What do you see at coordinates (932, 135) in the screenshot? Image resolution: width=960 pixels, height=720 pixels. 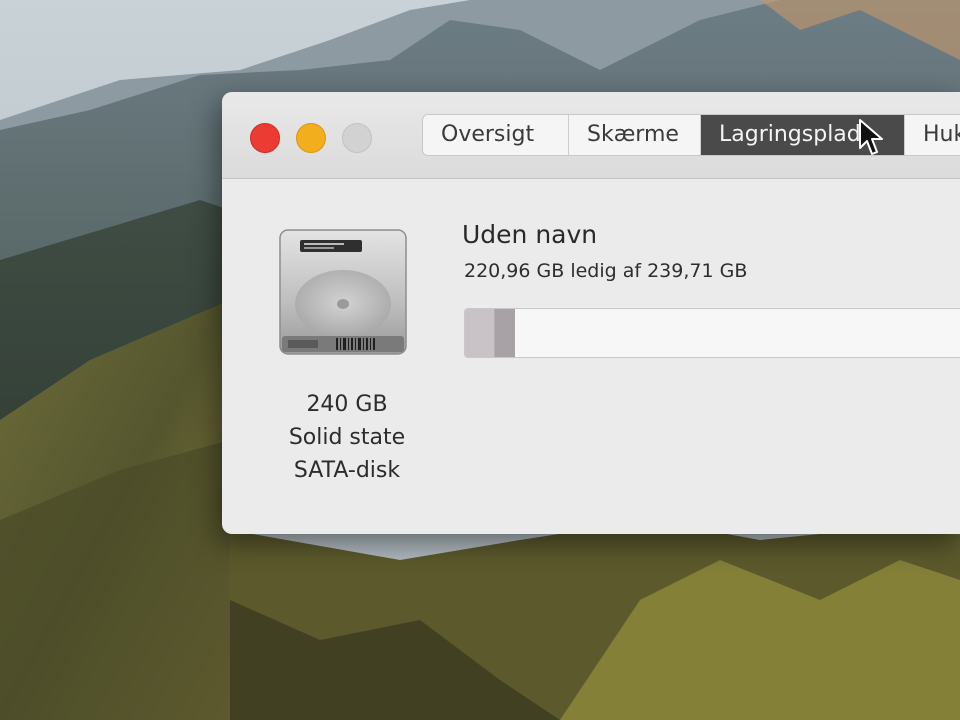 I see `tab-hukommelse: Huk` at bounding box center [932, 135].